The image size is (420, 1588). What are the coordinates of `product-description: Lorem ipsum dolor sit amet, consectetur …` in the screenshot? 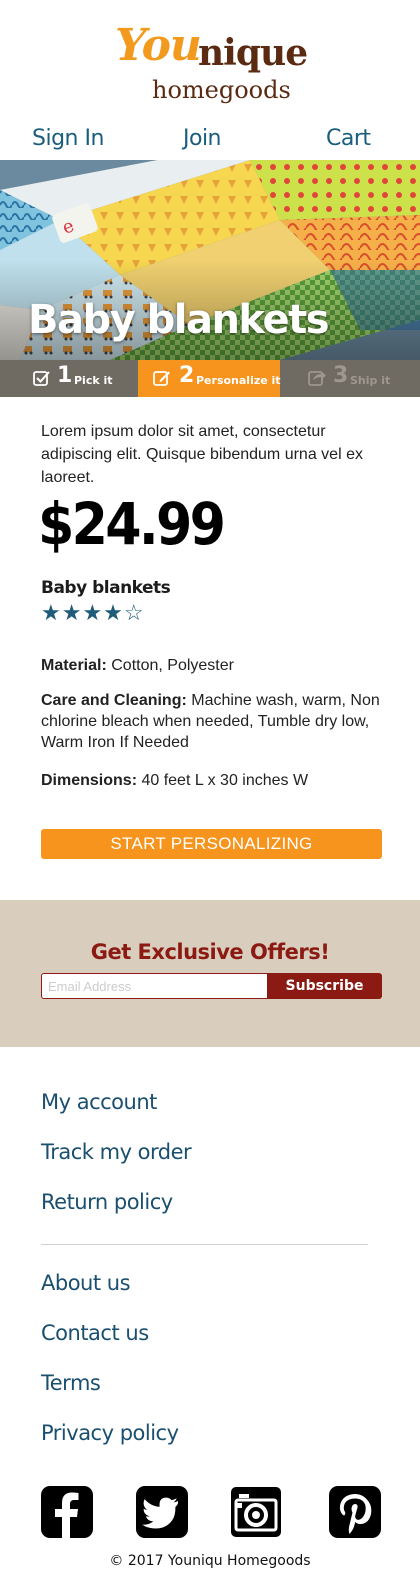 It's located at (202, 454).